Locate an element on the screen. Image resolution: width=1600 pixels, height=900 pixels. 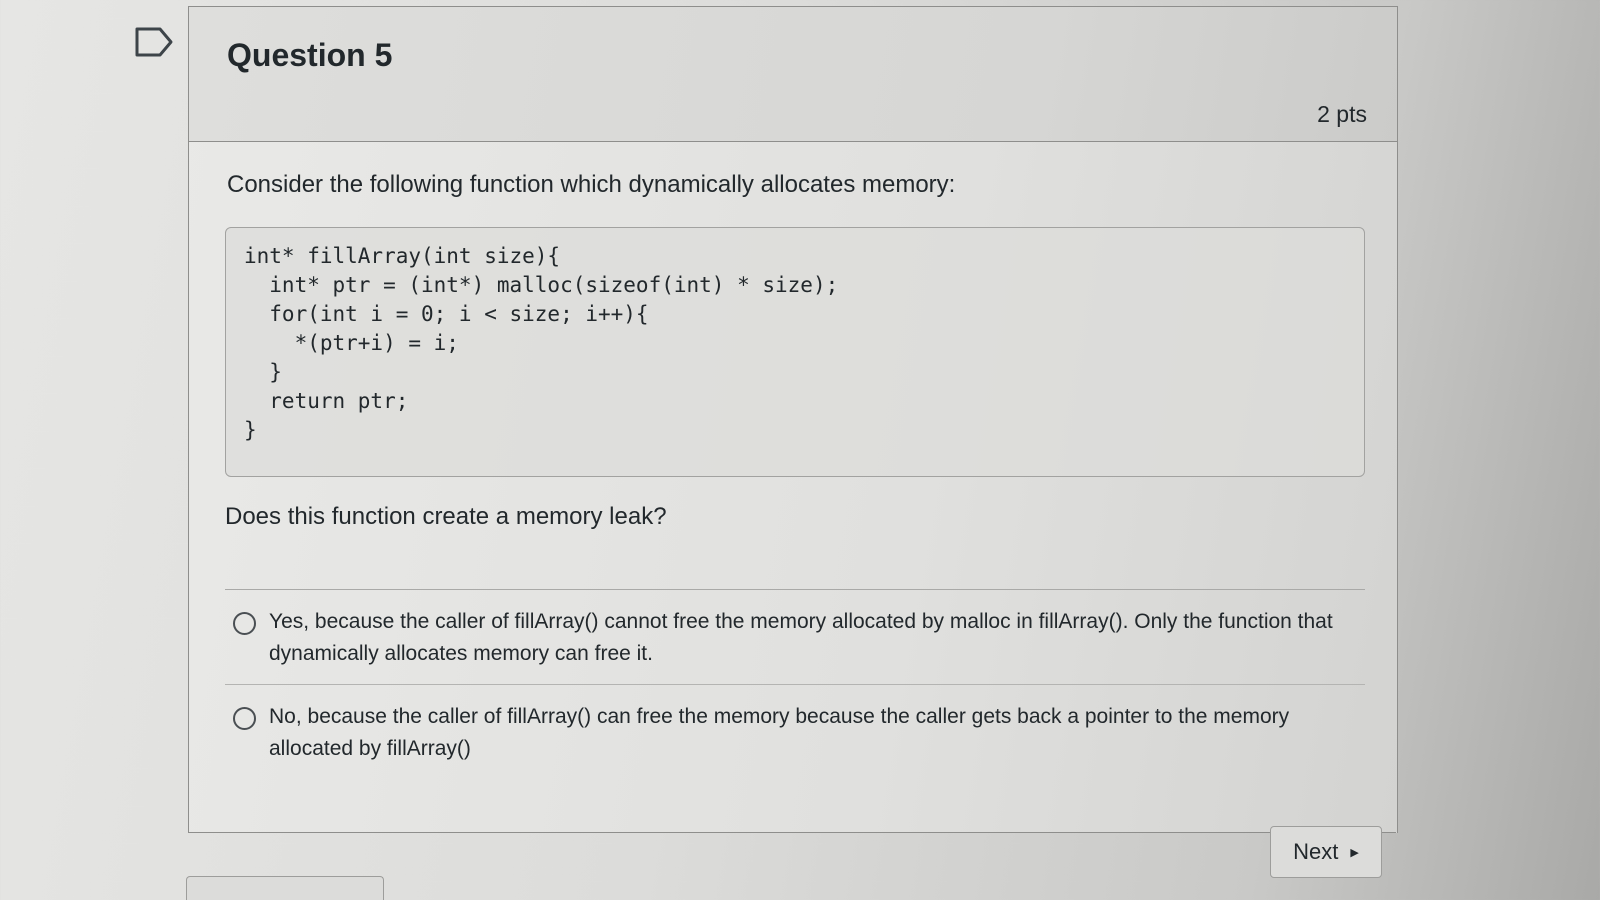
flag-question-icon is located at coordinates (154, 42).